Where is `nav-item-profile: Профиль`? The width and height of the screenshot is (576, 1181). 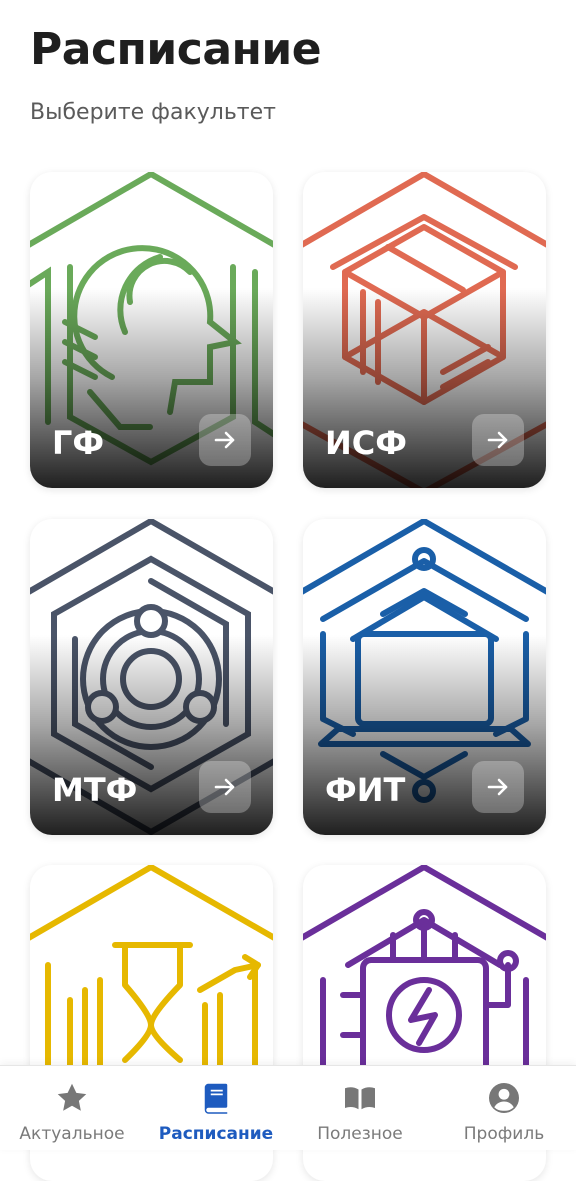
nav-item-profile: Профиль is located at coordinates (504, 1108).